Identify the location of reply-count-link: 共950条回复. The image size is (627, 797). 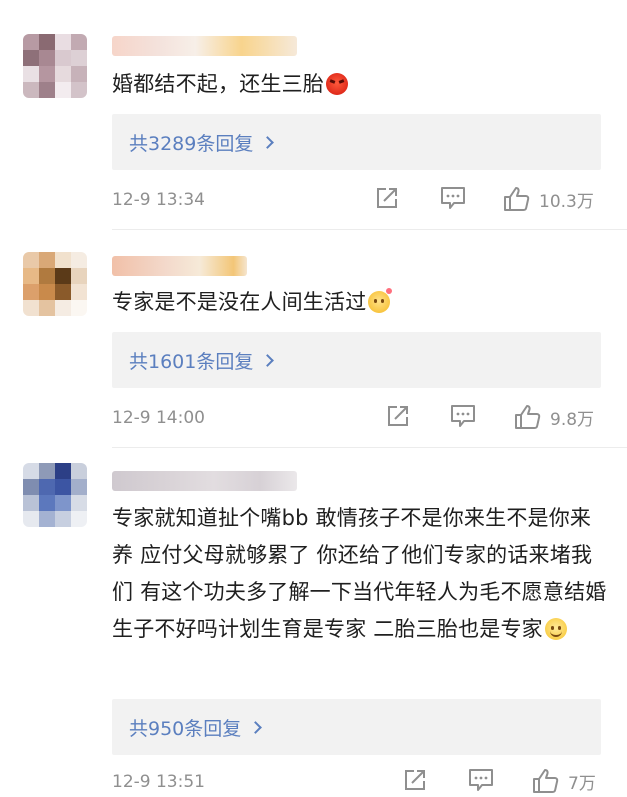
(185, 727).